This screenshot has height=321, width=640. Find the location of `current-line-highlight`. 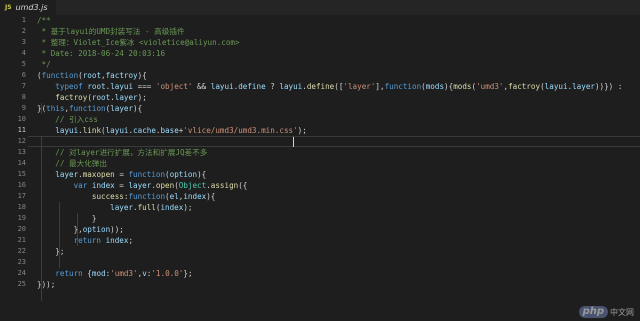

current-line-highlight is located at coordinates (334, 141).